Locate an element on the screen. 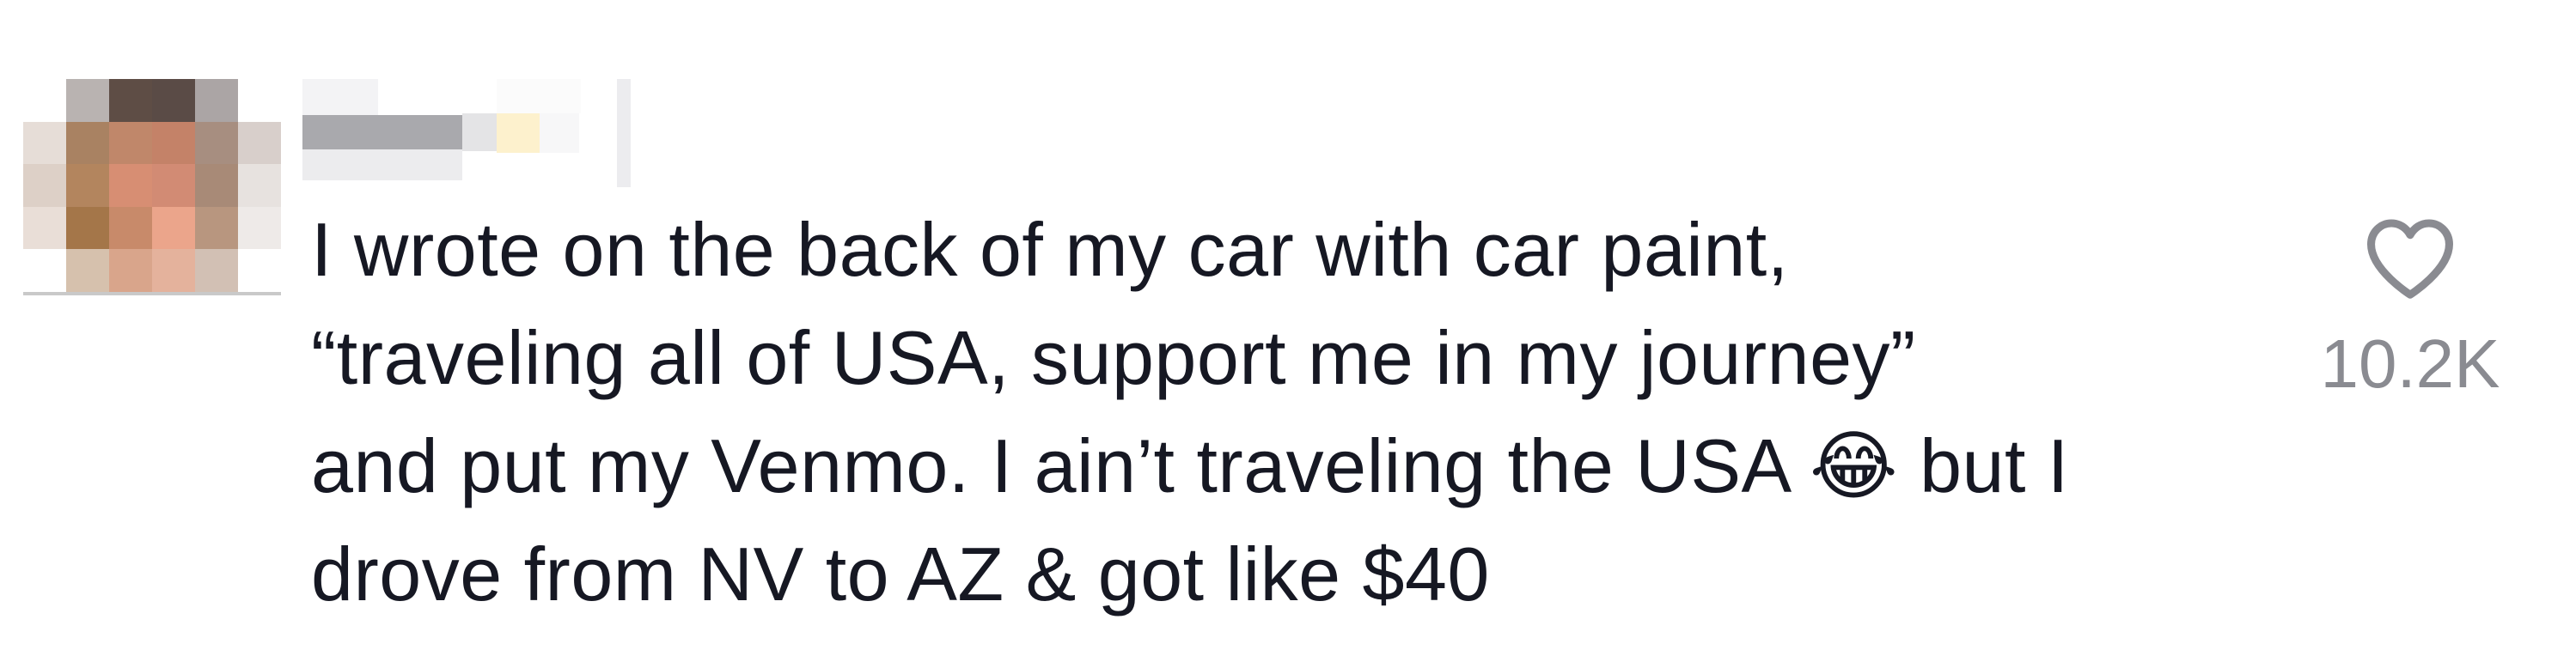 This screenshot has width=2576, height=650. heart-outline-icon is located at coordinates (2410, 259).